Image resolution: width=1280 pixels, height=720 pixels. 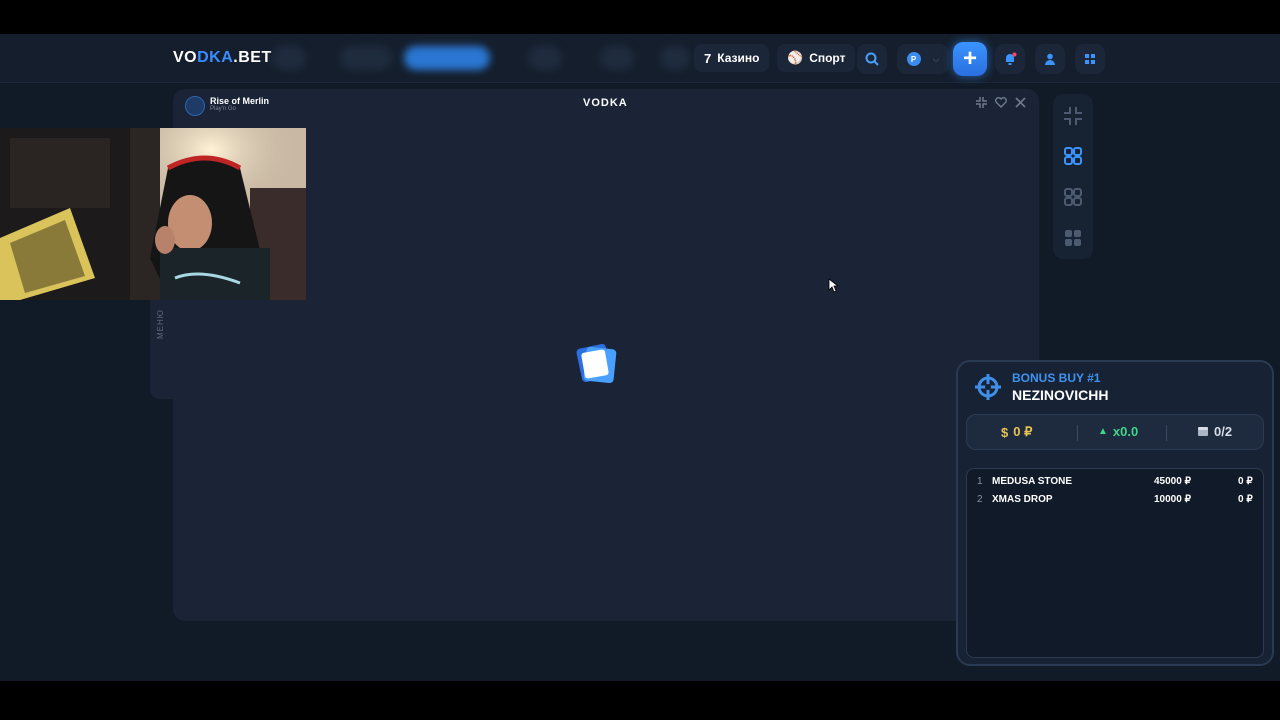 I want to click on deposit-button: +, so click(x=970, y=59).